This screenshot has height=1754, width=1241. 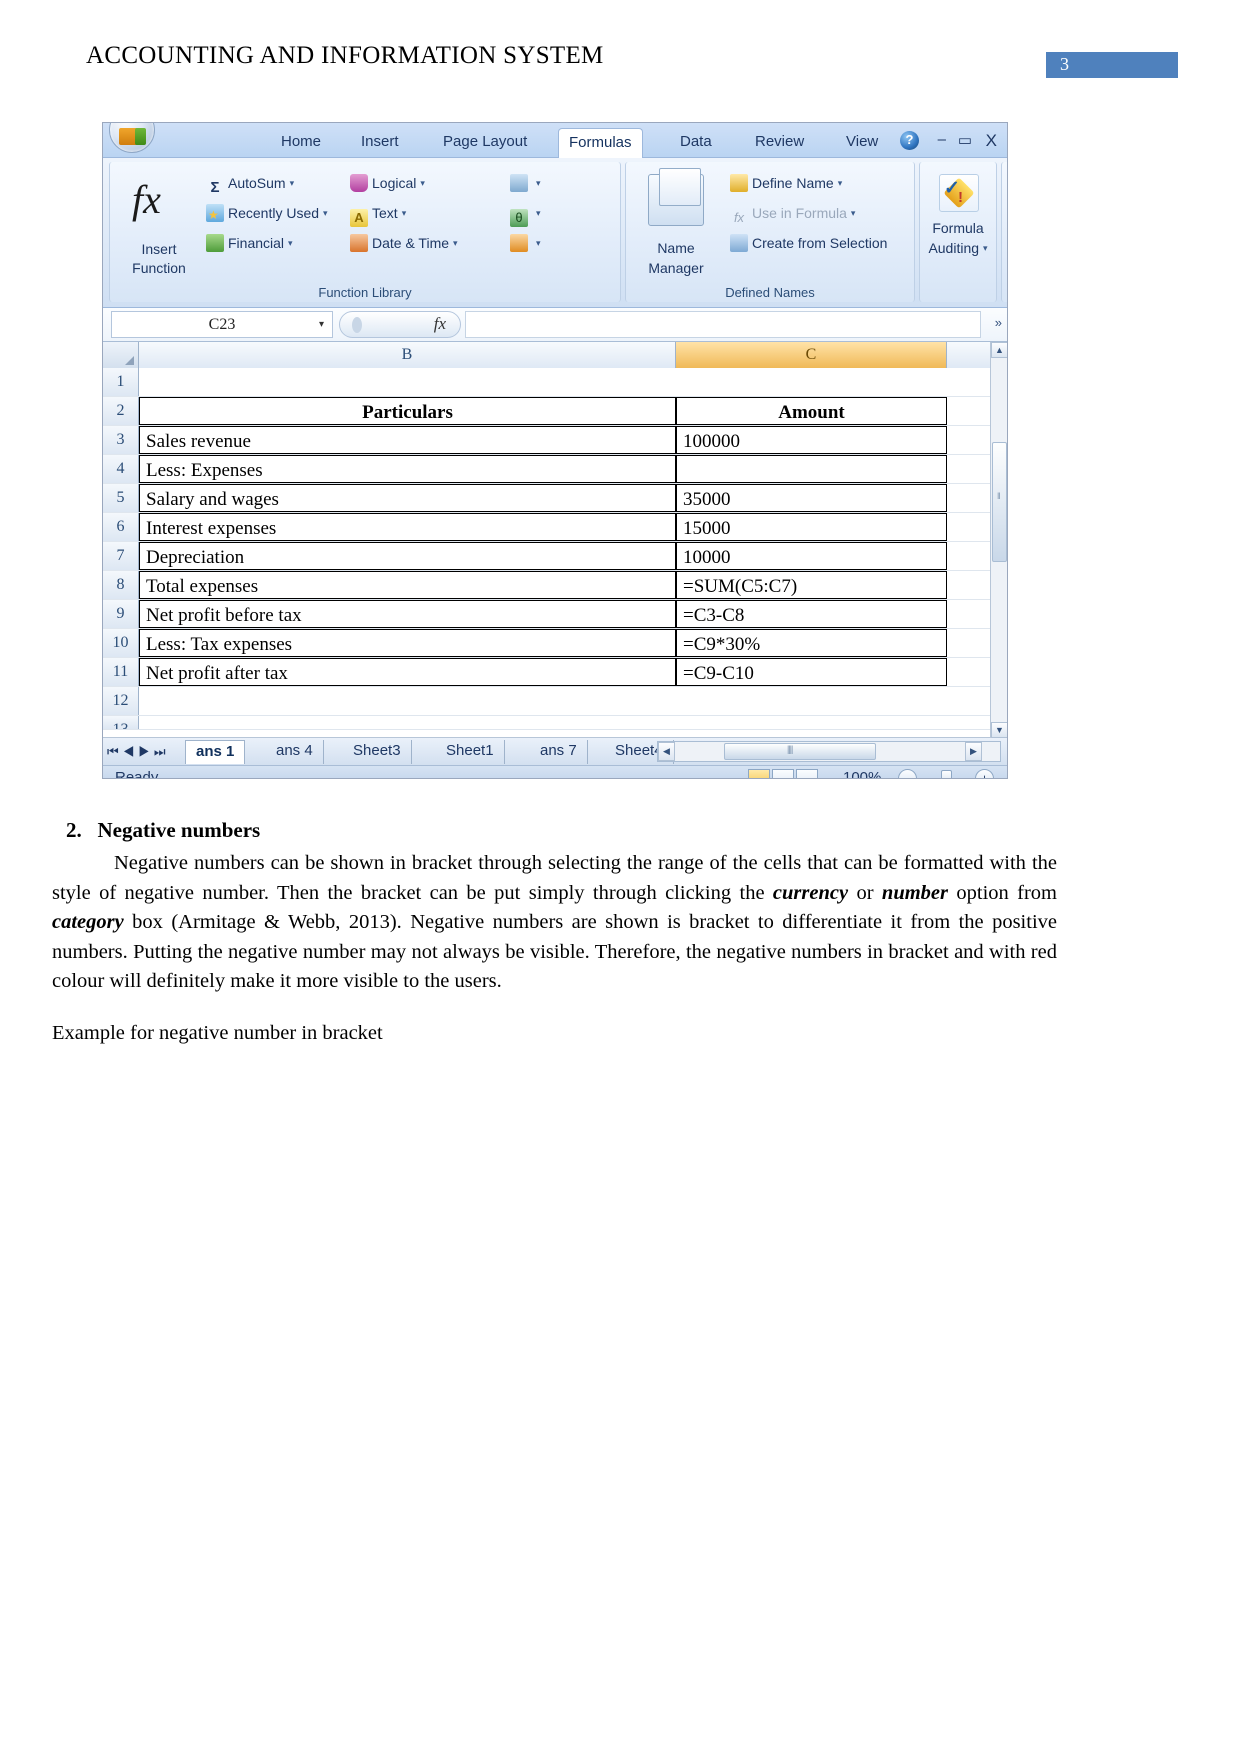 What do you see at coordinates (759, 773) in the screenshot?
I see `normal-view-icon` at bounding box center [759, 773].